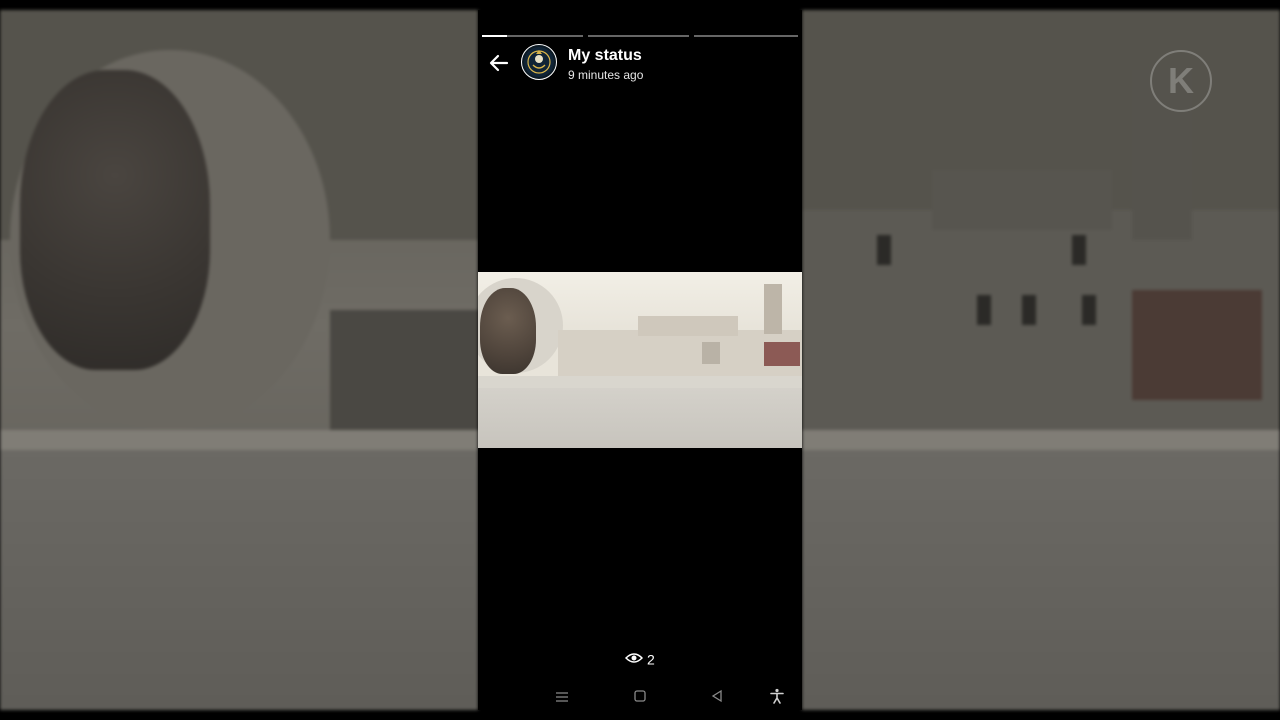 This screenshot has height=720, width=1280. I want to click on watermark-logo: K, so click(1181, 81).